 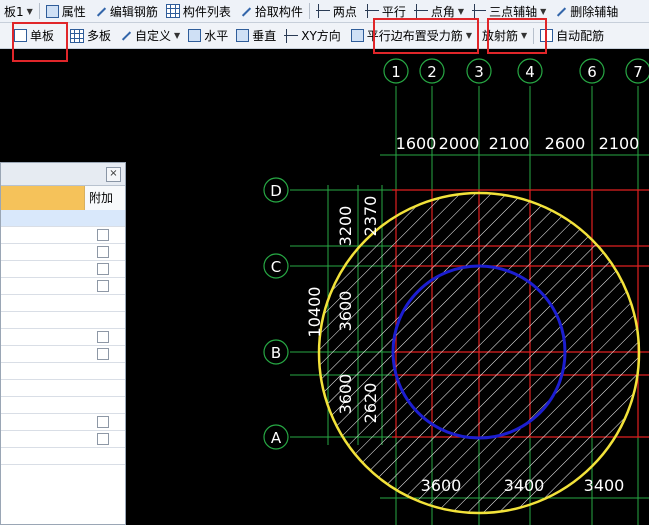 I want to click on dim-left-inner-1: 2370, so click(x=370, y=216).